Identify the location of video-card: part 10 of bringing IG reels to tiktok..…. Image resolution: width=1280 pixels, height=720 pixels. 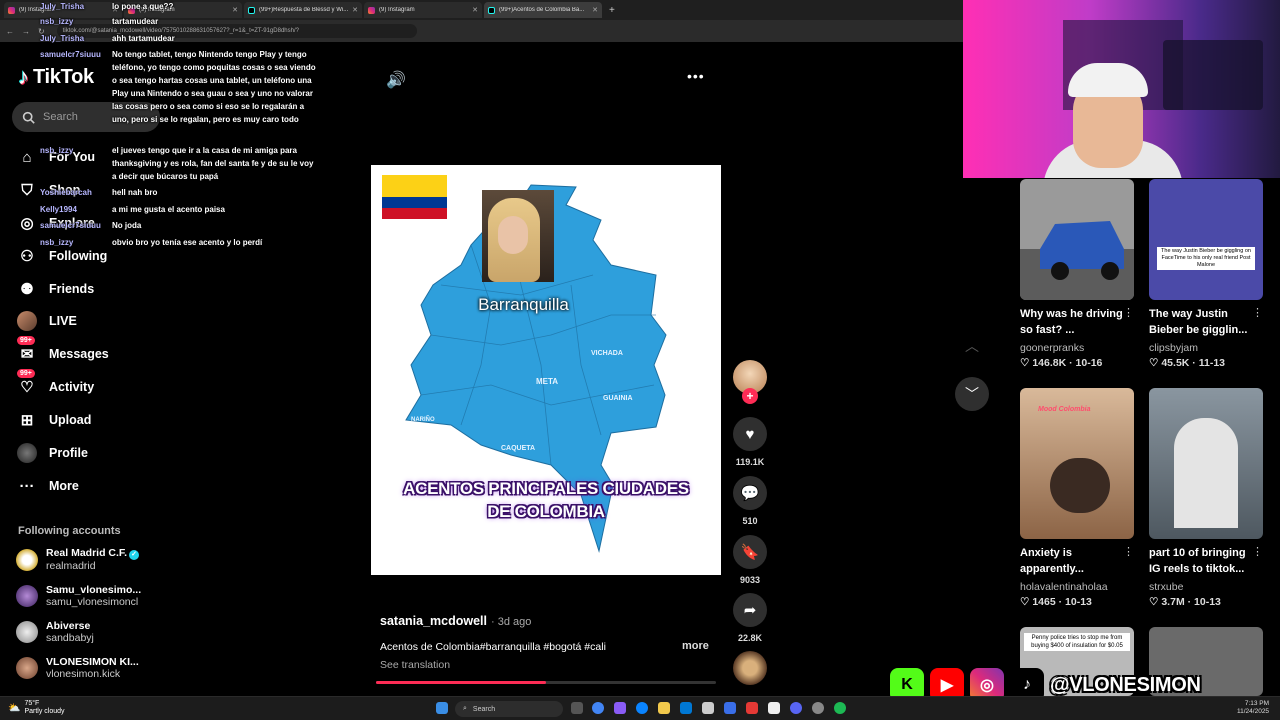
(1206, 498).